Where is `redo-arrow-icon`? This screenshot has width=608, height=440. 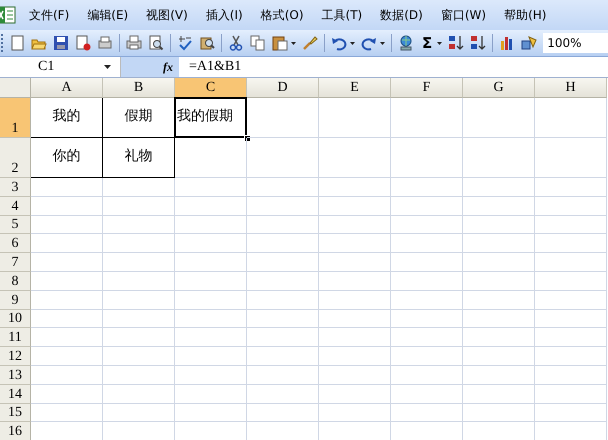
redo-arrow-icon is located at coordinates (369, 43).